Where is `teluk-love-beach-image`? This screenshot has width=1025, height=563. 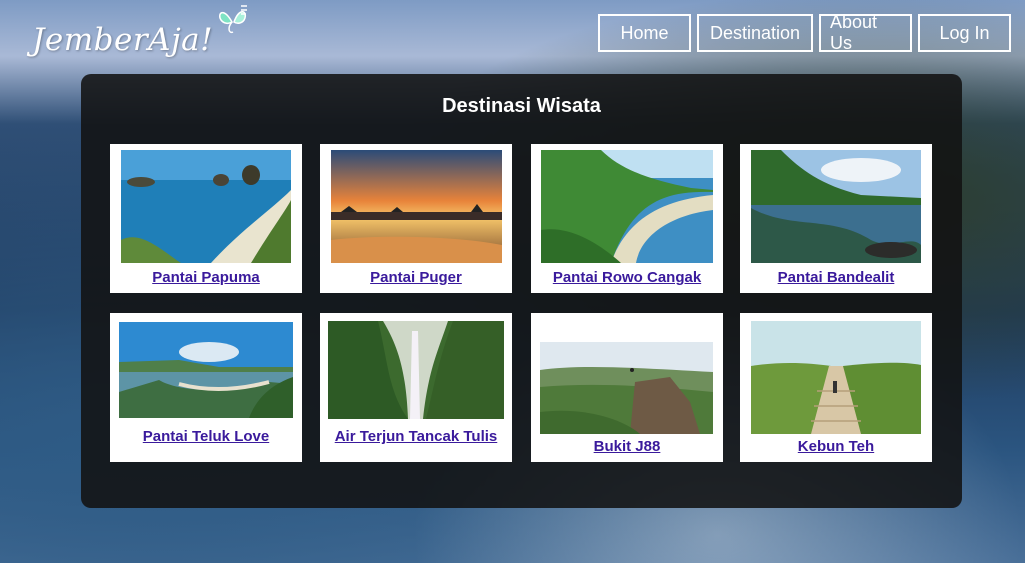 teluk-love-beach-image is located at coordinates (206, 370).